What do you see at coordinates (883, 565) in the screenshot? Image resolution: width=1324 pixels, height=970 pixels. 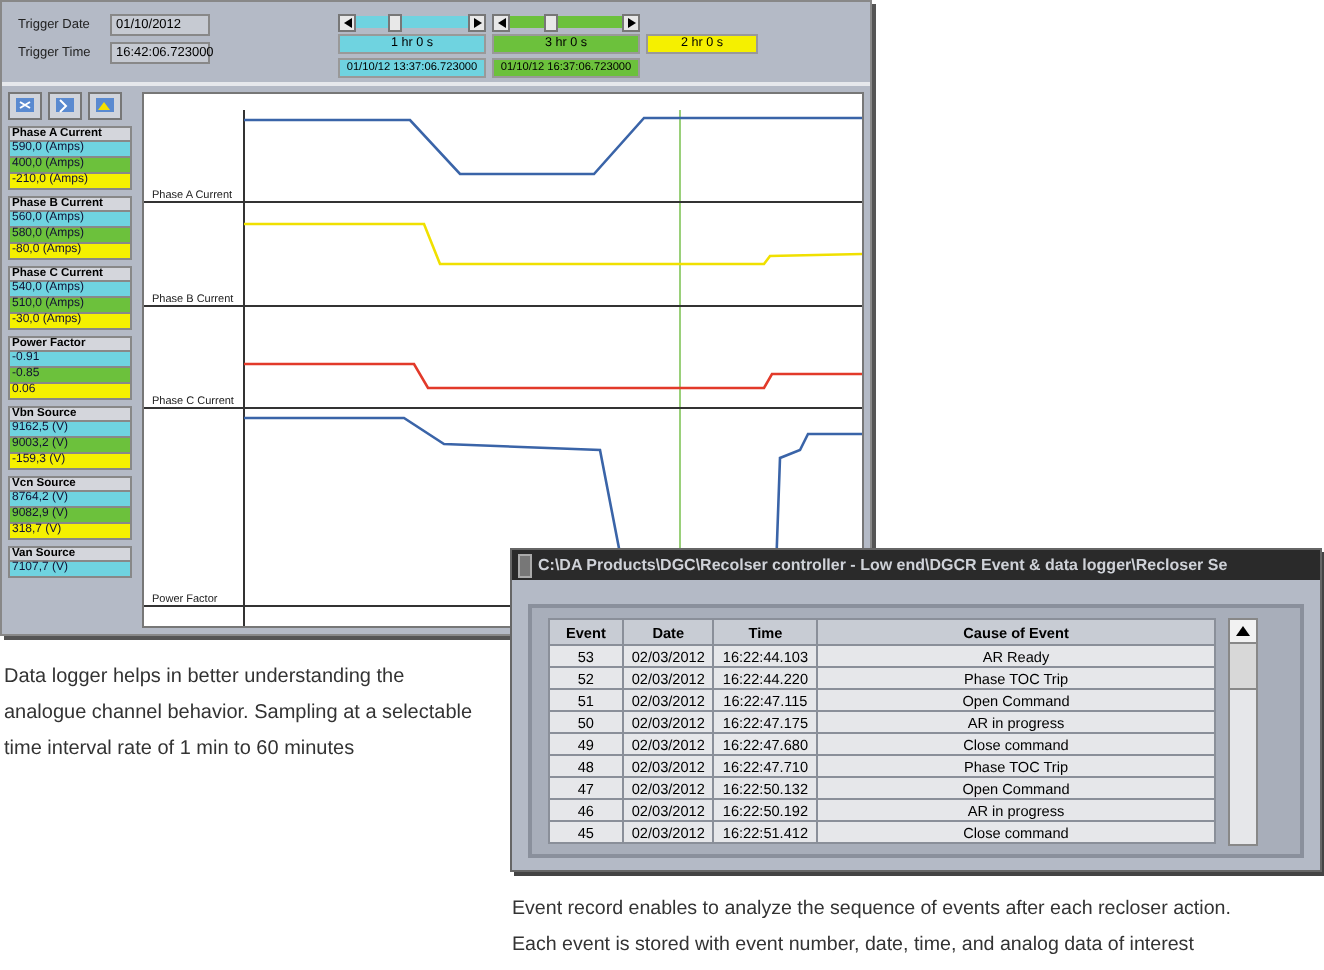 I see `window-title: C:\DA Products\DGC\Recolser controller - Low end\DGCR Event & data logger\Recloser Se` at bounding box center [883, 565].